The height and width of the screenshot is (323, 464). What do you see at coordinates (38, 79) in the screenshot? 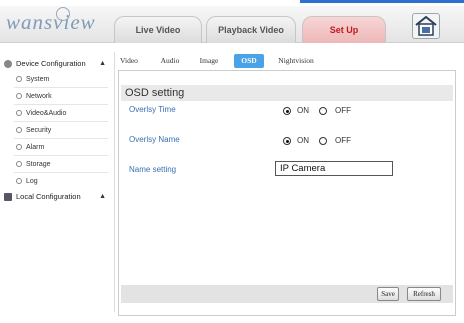
I see `sidebar-item-label: System` at bounding box center [38, 79].